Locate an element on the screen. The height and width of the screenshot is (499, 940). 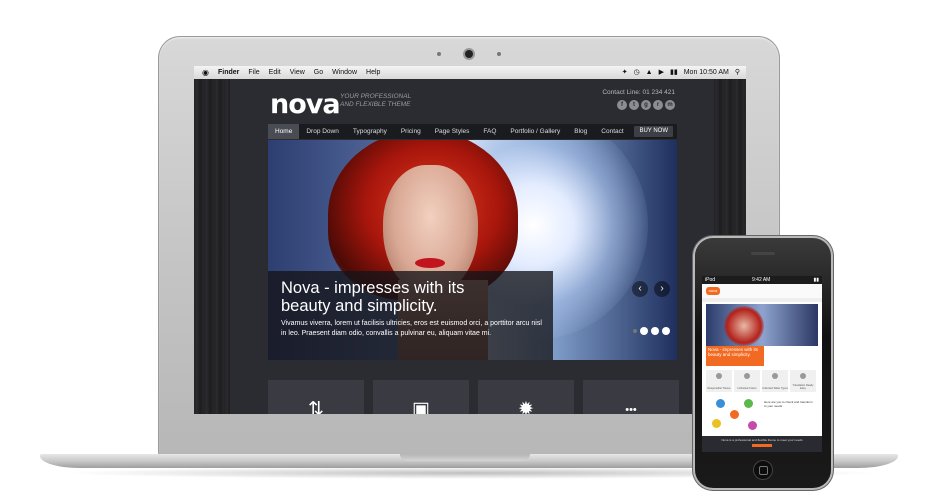
image-icon: ▣ is located at coordinates (421, 407).